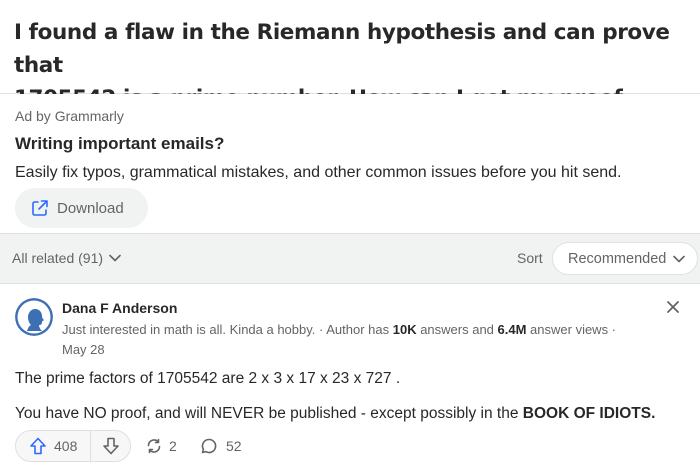 The width and height of the screenshot is (700, 467). I want to click on credential-mid: answers and, so click(457, 329).